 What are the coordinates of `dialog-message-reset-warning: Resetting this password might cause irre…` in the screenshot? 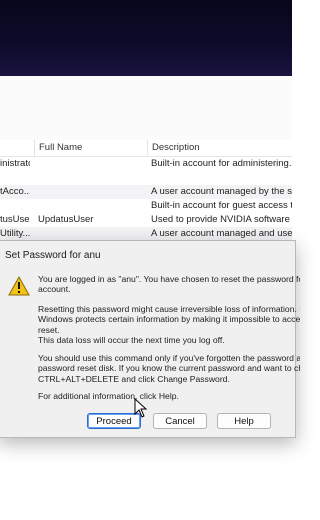 It's located at (169, 319).